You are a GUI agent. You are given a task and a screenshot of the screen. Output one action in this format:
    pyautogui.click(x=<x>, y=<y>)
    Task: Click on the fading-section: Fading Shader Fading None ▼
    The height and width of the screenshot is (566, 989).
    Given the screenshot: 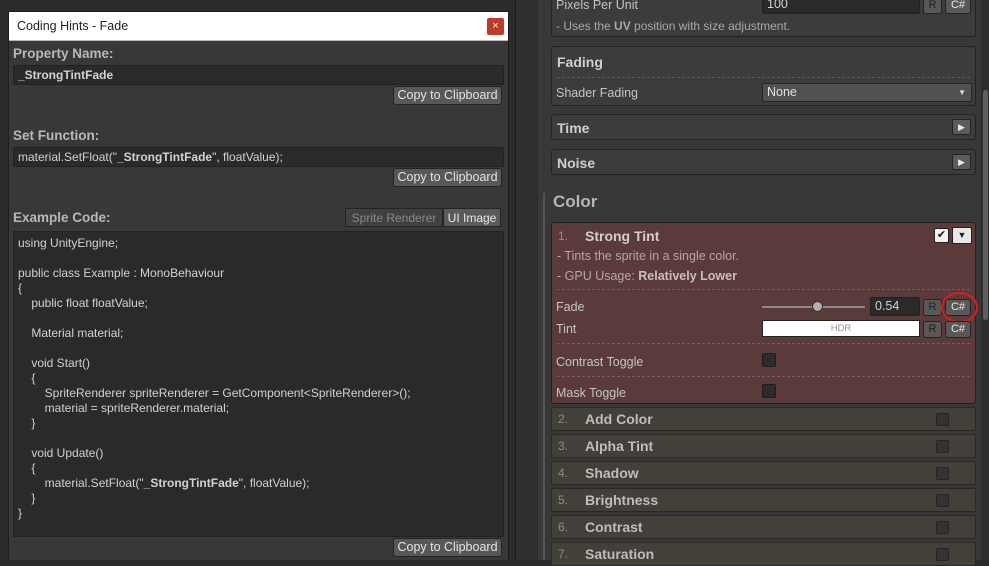 What is the action you would take?
    pyautogui.click(x=763, y=76)
    